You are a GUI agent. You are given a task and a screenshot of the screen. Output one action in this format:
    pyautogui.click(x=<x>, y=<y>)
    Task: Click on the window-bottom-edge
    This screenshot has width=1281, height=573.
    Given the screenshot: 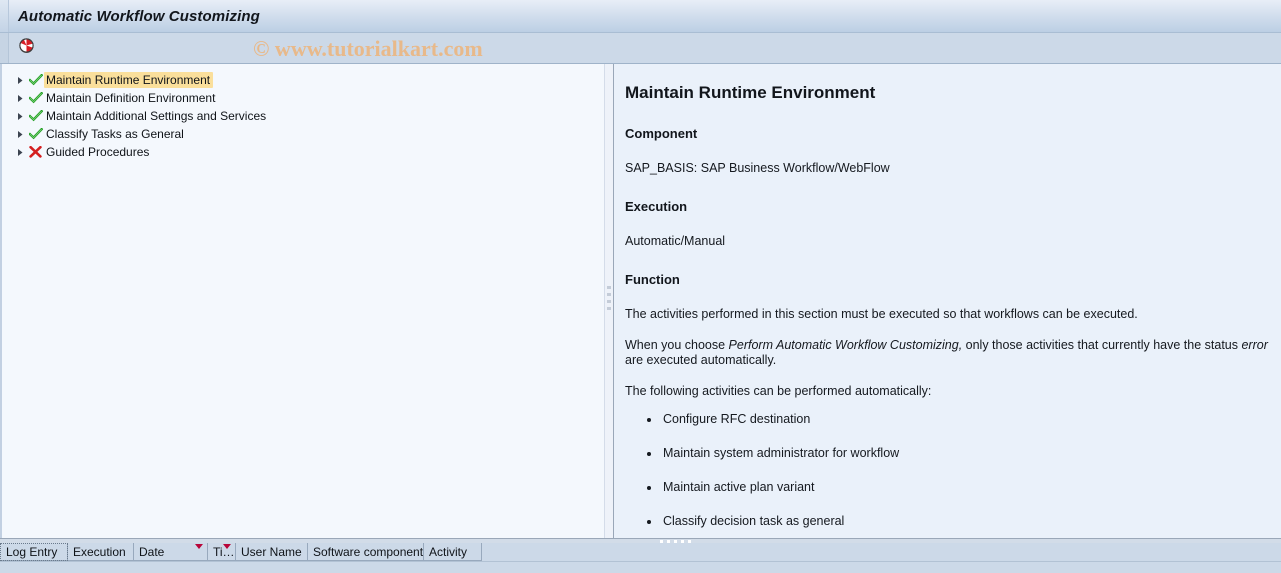 What is the action you would take?
    pyautogui.click(x=640, y=567)
    